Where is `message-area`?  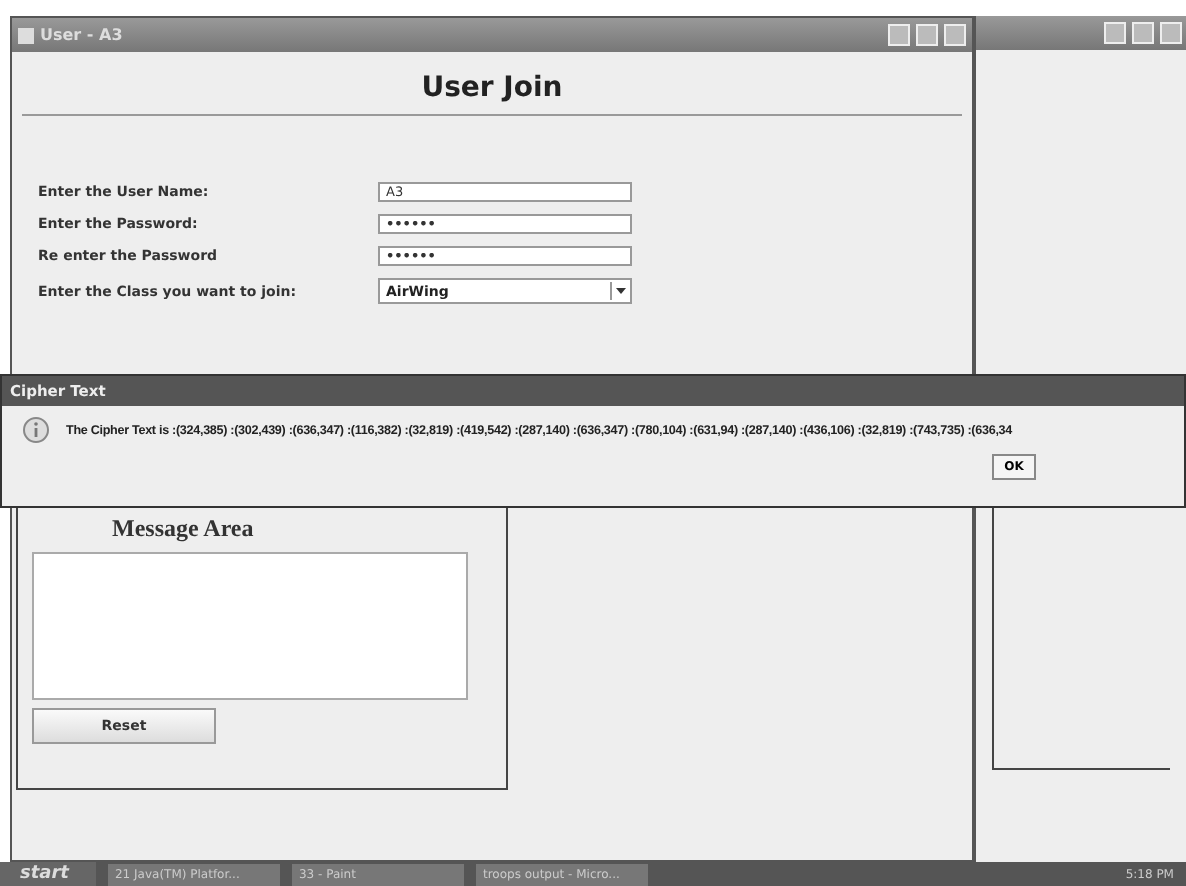
message-area is located at coordinates (250, 626).